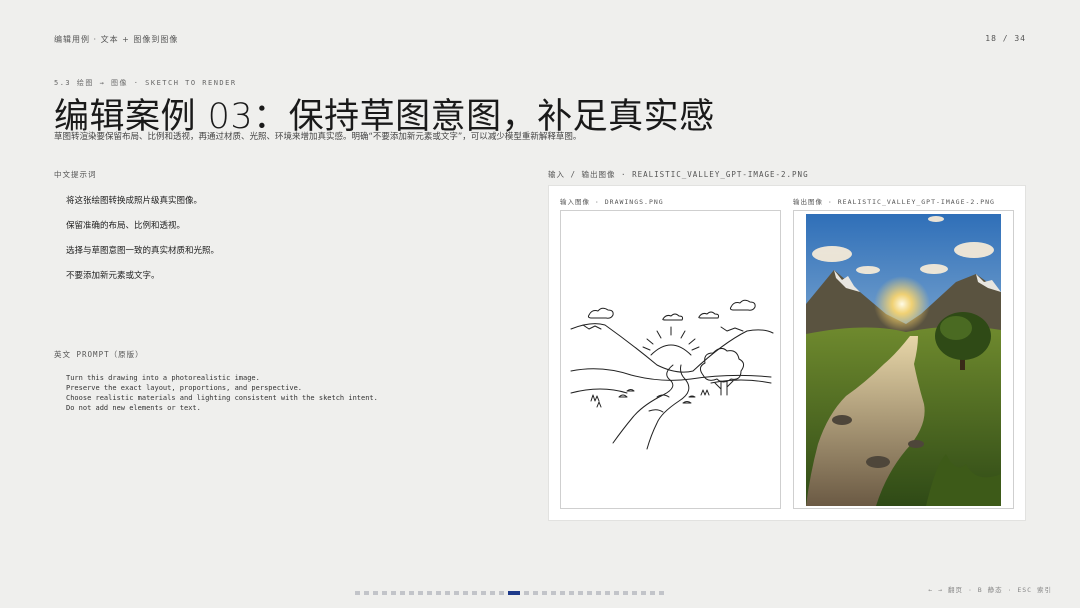 Image resolution: width=1080 pixels, height=608 pixels. Describe the element at coordinates (134, 201) in the screenshot. I see `cn-prompt-line: 将这张绘图转换成照片级真实图像。` at that location.